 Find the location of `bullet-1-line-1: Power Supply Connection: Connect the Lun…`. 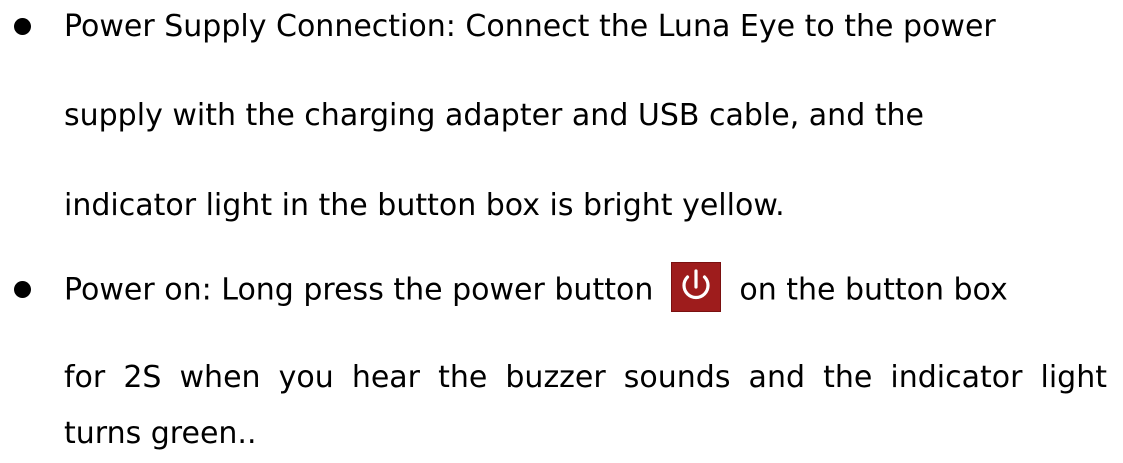

bullet-1-line-1: Power Supply Connection: Connect the Lun… is located at coordinates (530, 26).